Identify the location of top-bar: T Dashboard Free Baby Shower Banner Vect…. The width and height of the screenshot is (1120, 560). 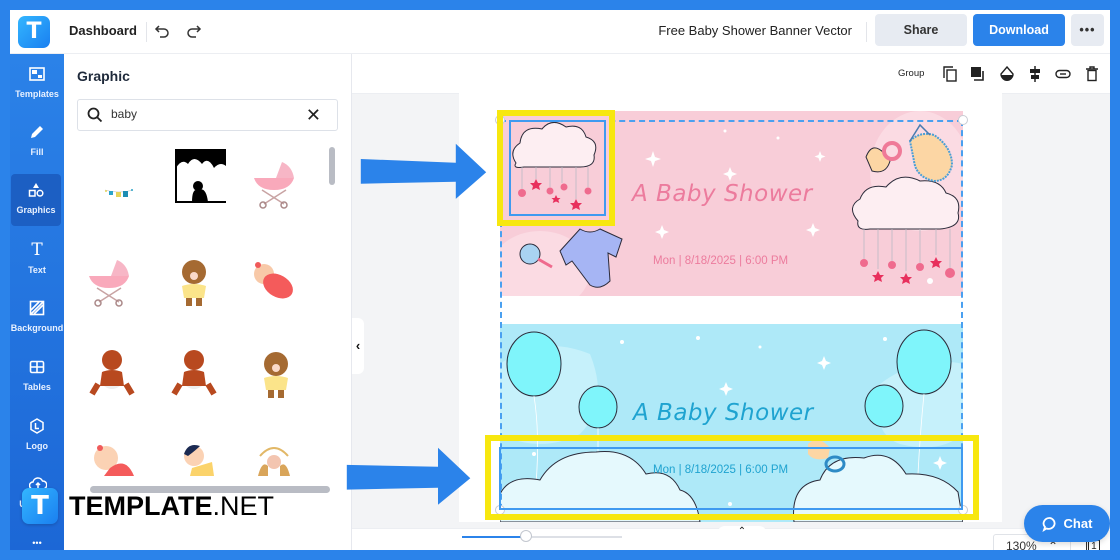
(560, 32).